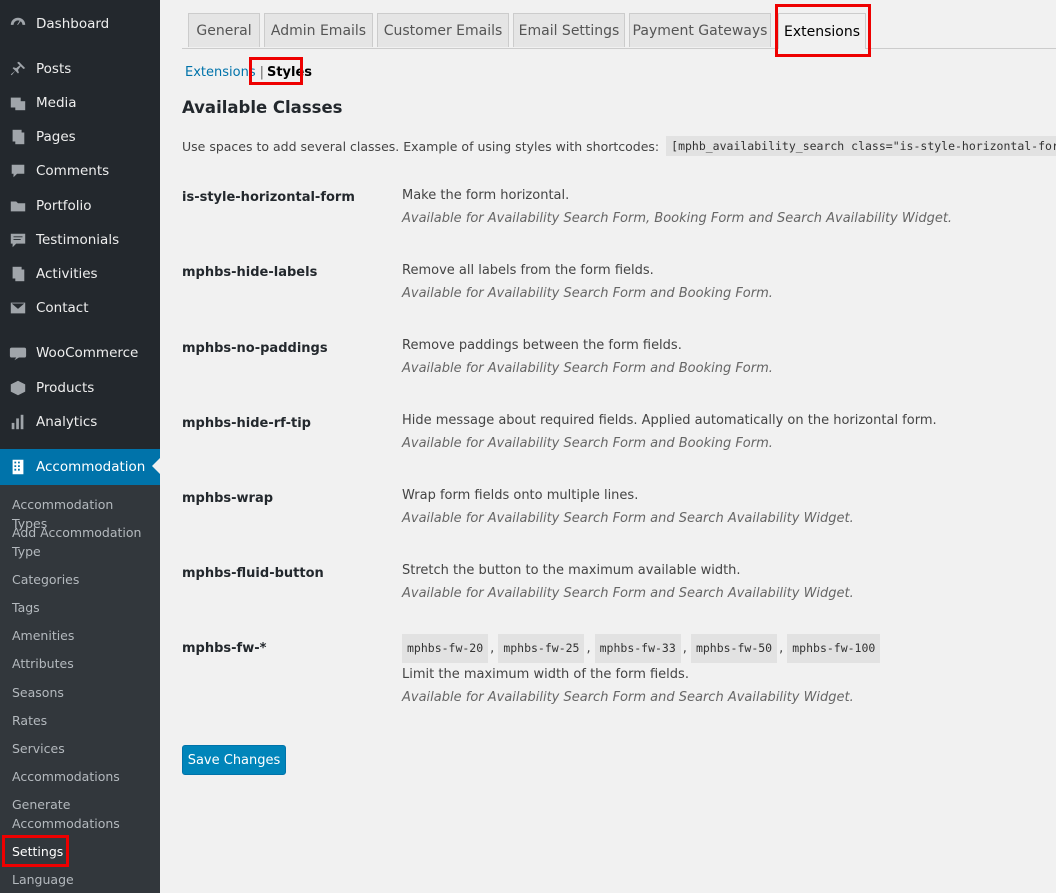 This screenshot has width=1056, height=893. Describe the element at coordinates (65, 388) in the screenshot. I see `sidebar-item-label: Products` at that location.